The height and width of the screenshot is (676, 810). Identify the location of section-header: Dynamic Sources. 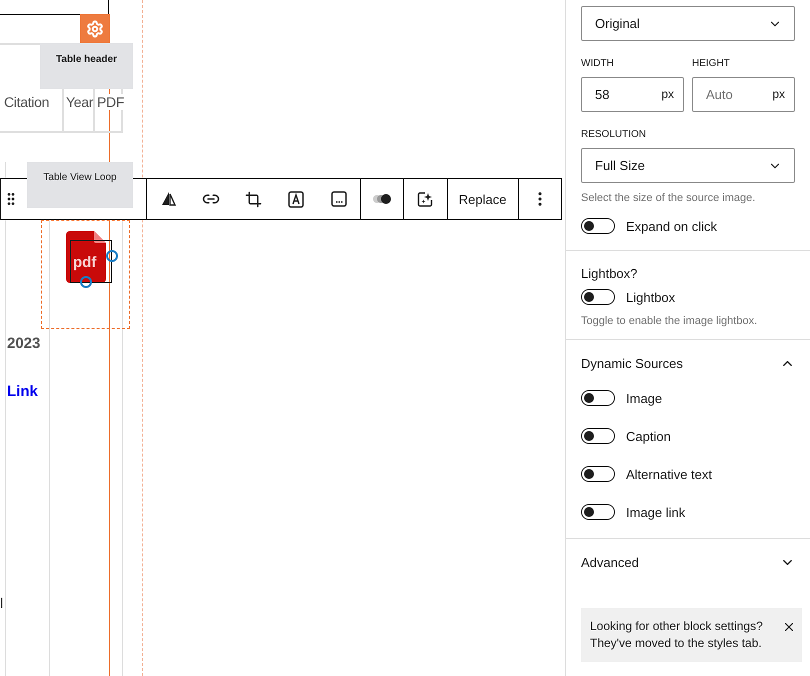
(688, 363).